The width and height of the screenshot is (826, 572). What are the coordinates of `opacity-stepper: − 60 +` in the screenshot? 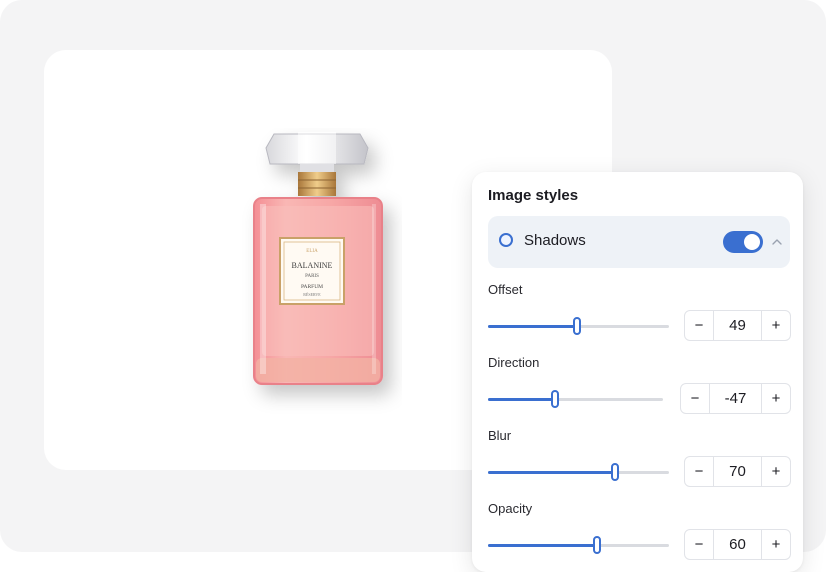 It's located at (737, 544).